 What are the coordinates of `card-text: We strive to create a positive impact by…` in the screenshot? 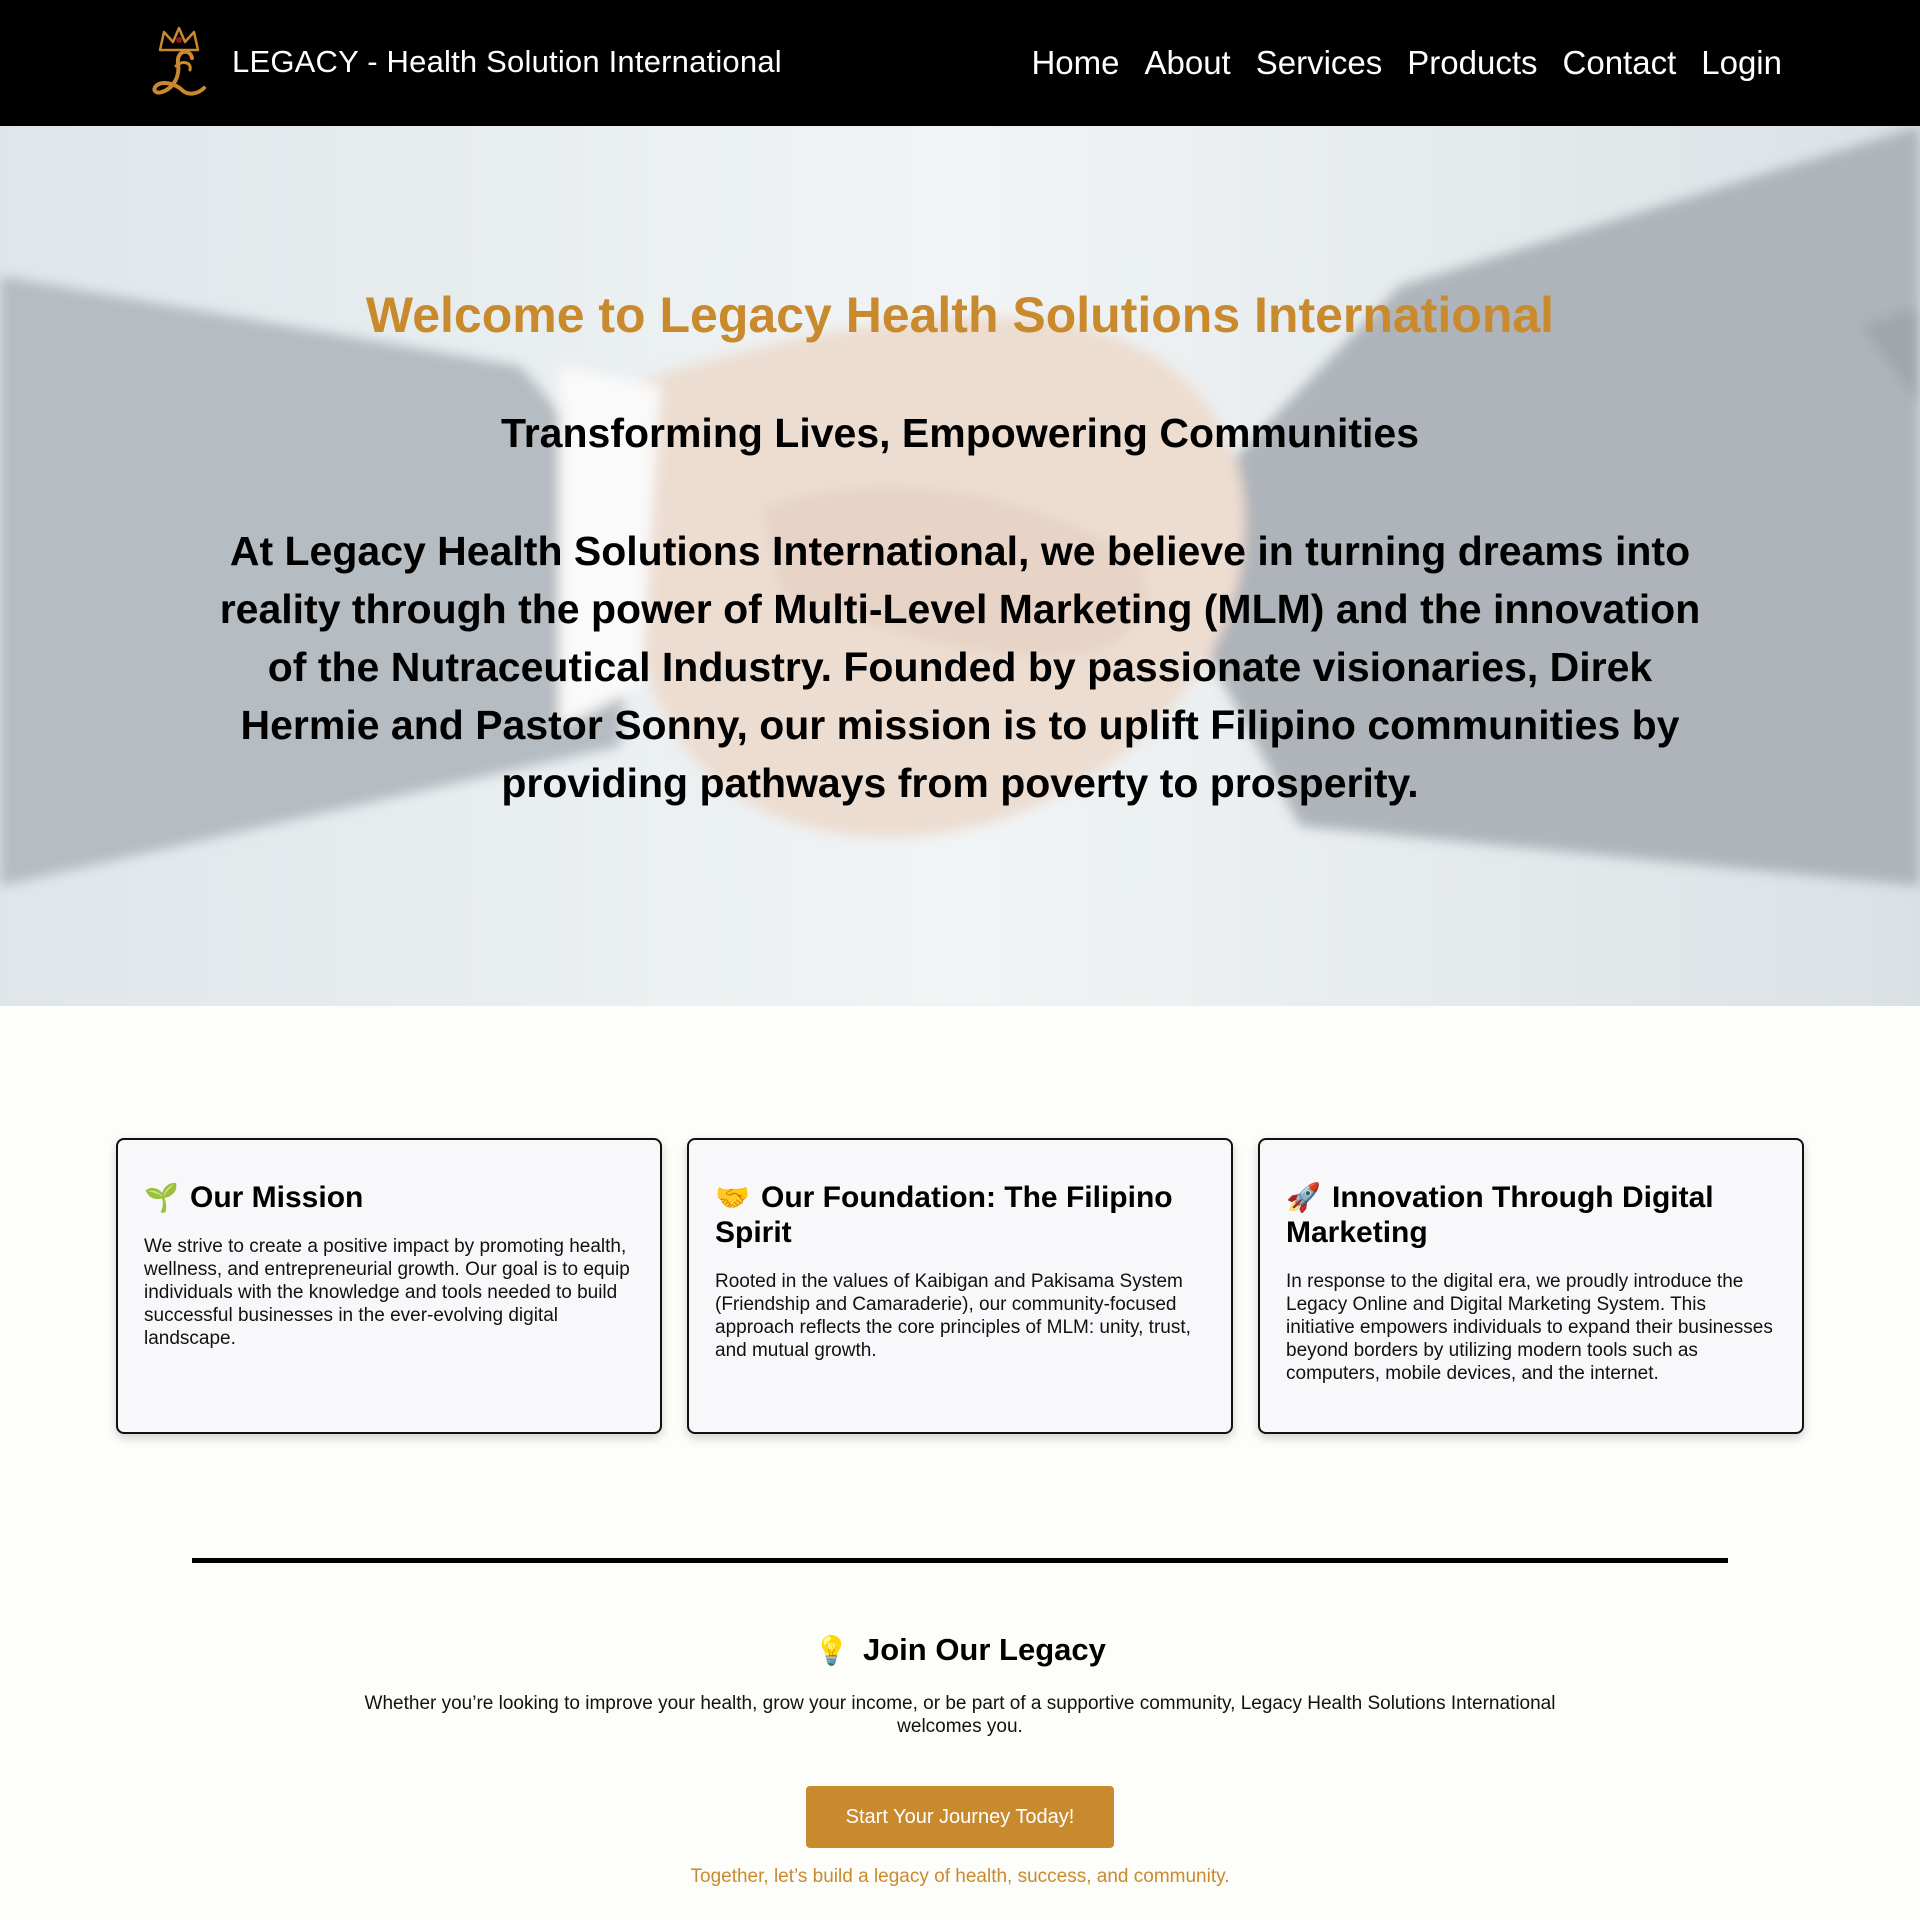 It's located at (387, 1292).